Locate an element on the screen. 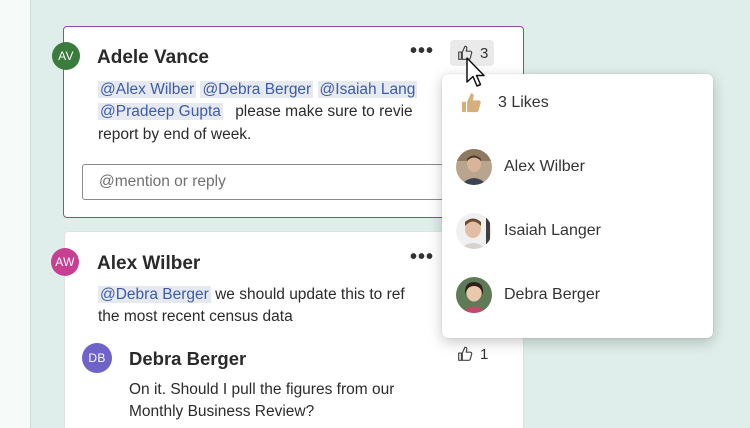  liker-name: Isaiah Langer is located at coordinates (552, 230).